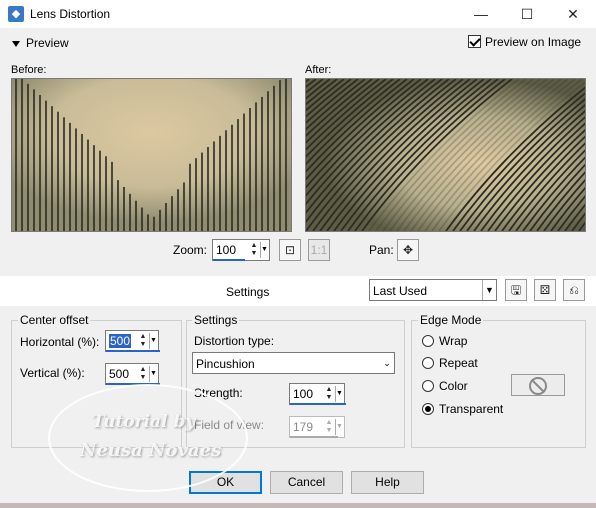 This screenshot has width=596, height=508. Describe the element at coordinates (225, 482) in the screenshot. I see `ok-button: OK` at that location.